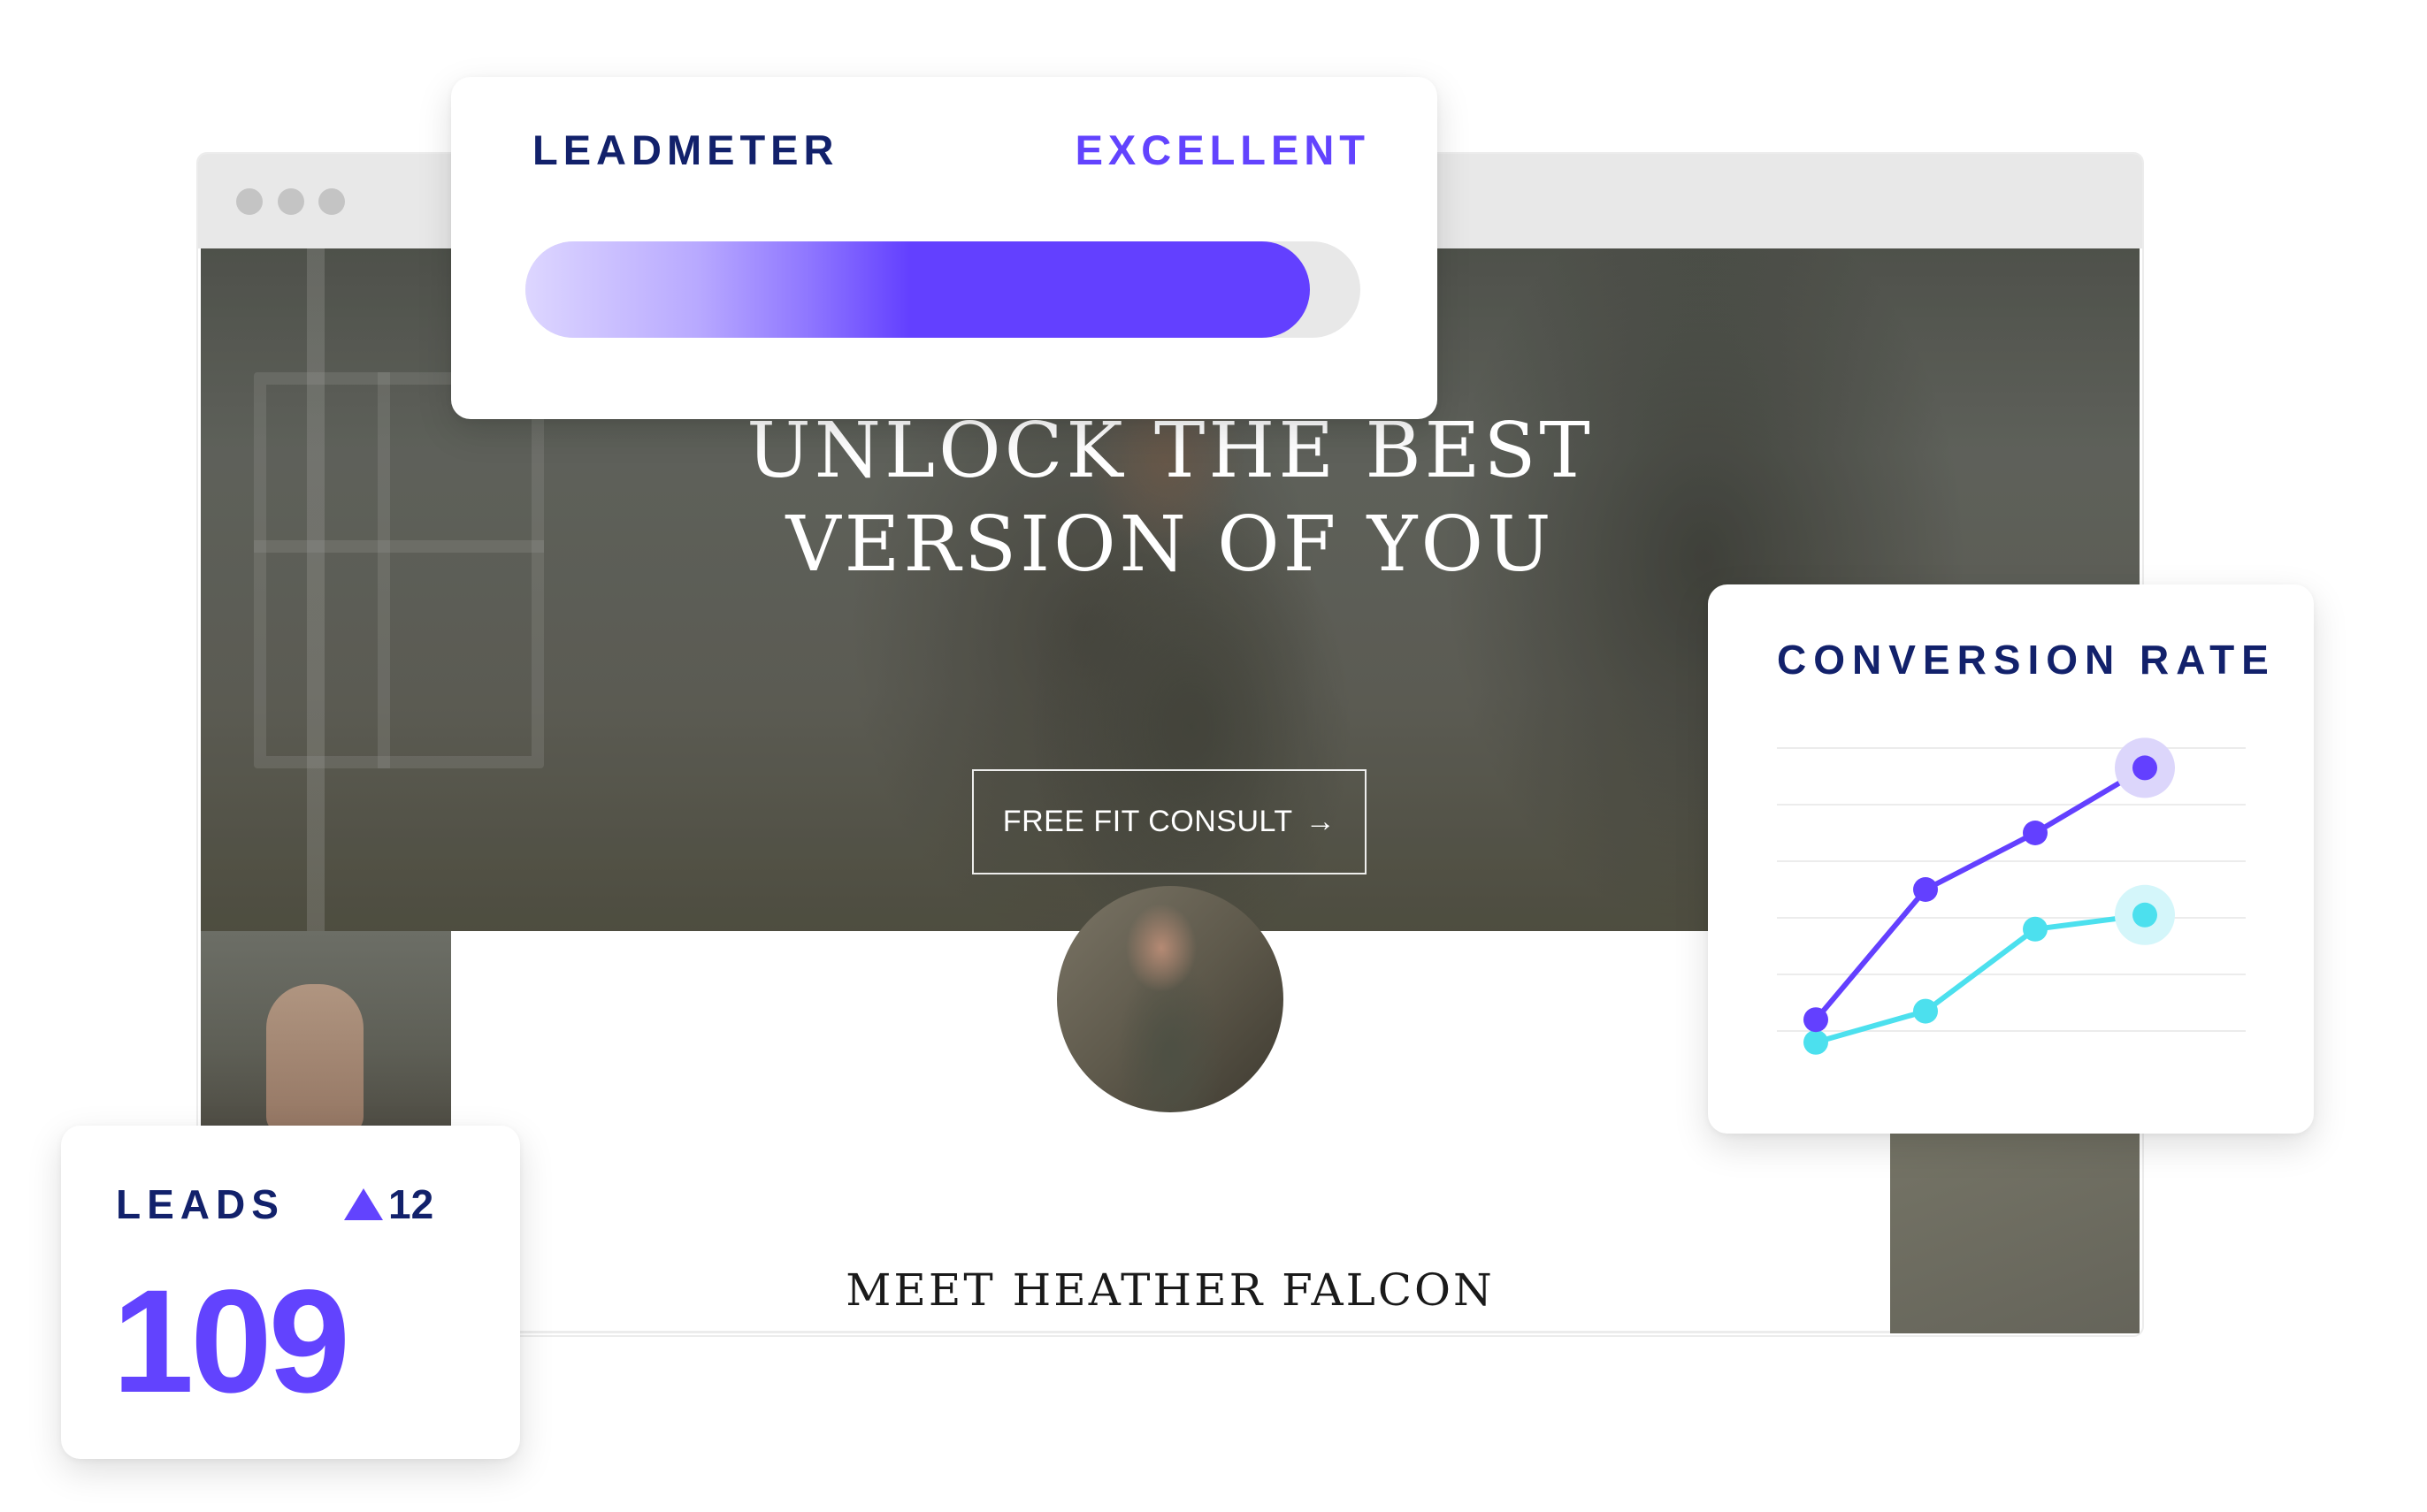 The height and width of the screenshot is (1512, 2427). I want to click on hero-photo-left-strip, so click(326, 1032).